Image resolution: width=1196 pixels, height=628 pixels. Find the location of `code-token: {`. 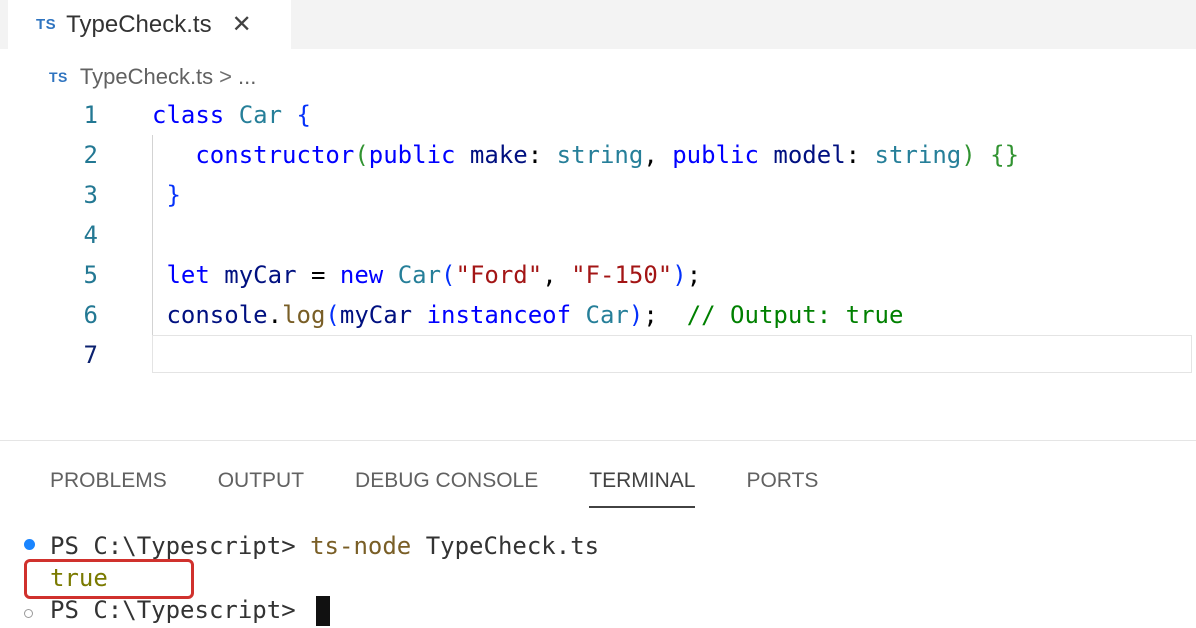

code-token: { is located at coordinates (303, 115).